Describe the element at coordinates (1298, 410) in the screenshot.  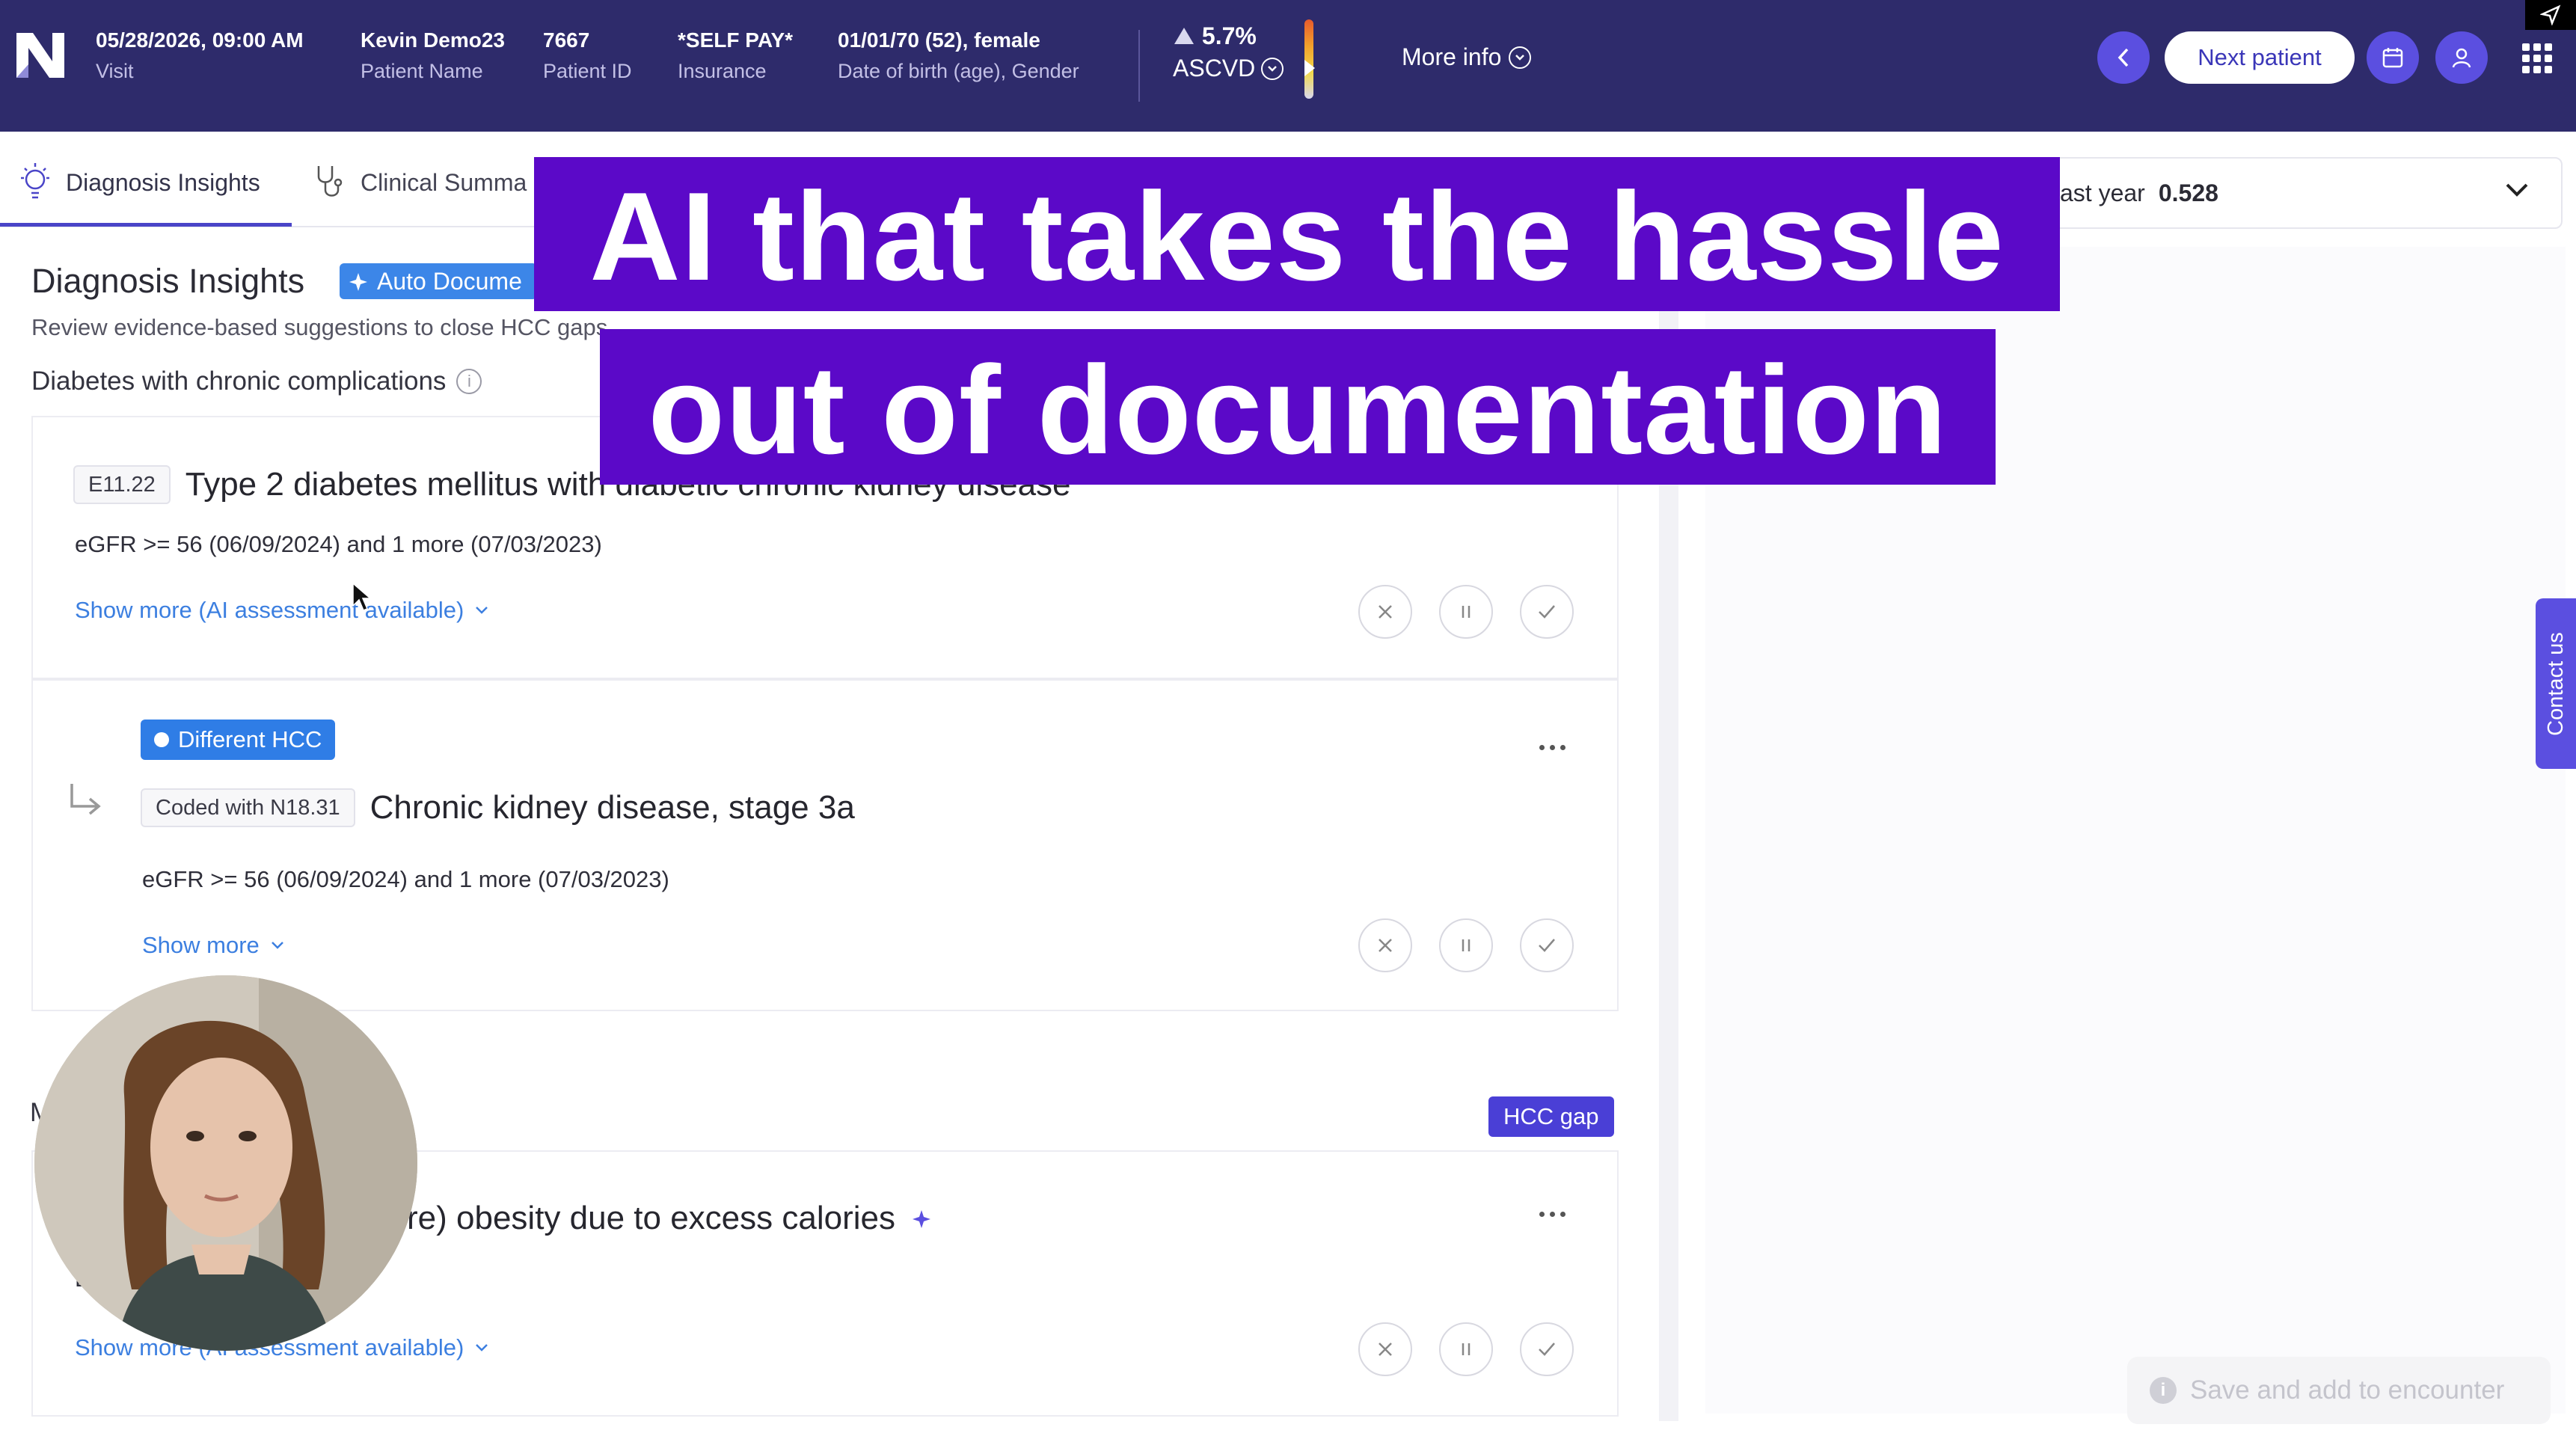
I see `caption-text-2: out of documentation` at that location.